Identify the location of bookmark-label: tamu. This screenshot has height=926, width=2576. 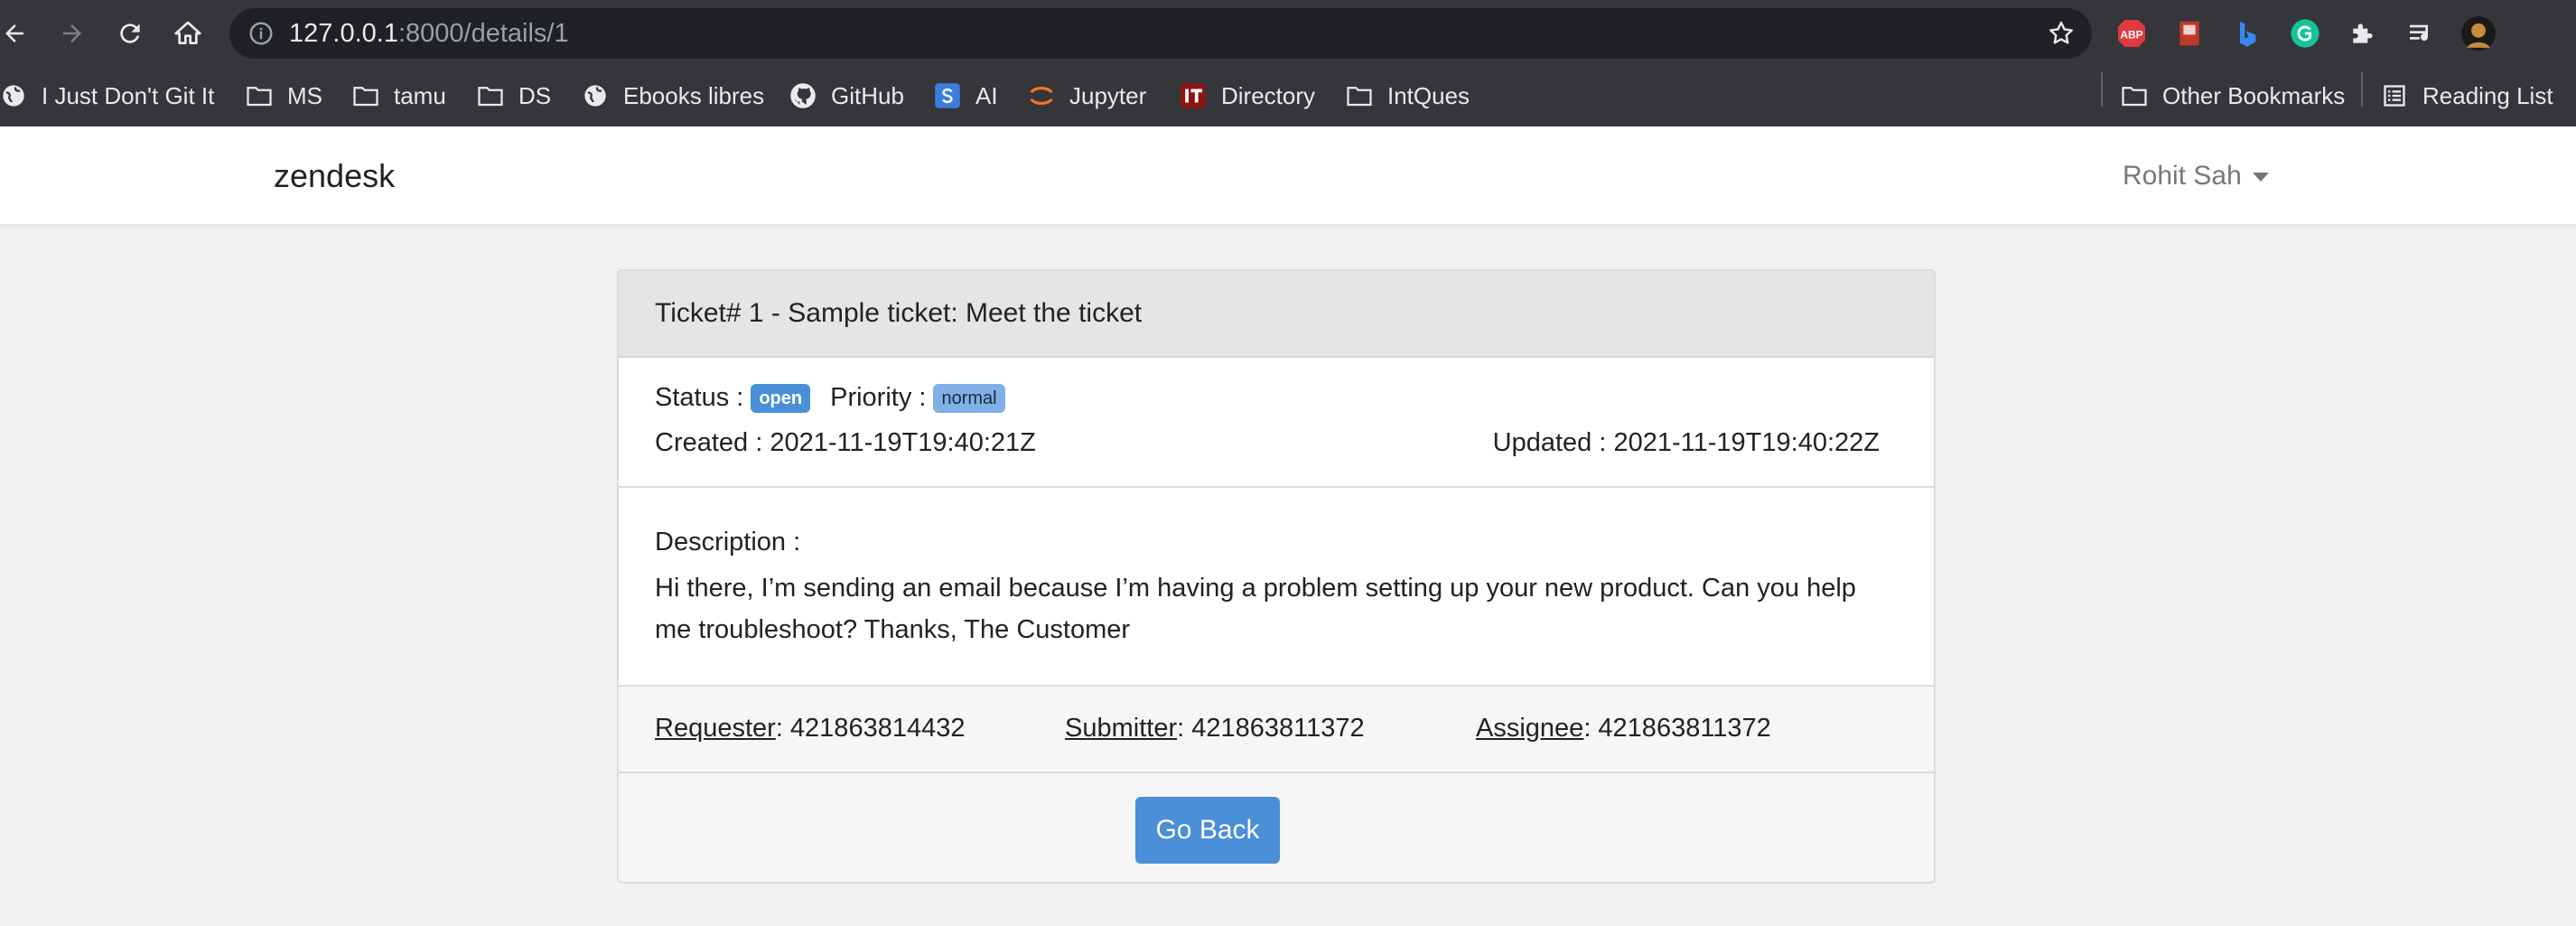
(420, 95).